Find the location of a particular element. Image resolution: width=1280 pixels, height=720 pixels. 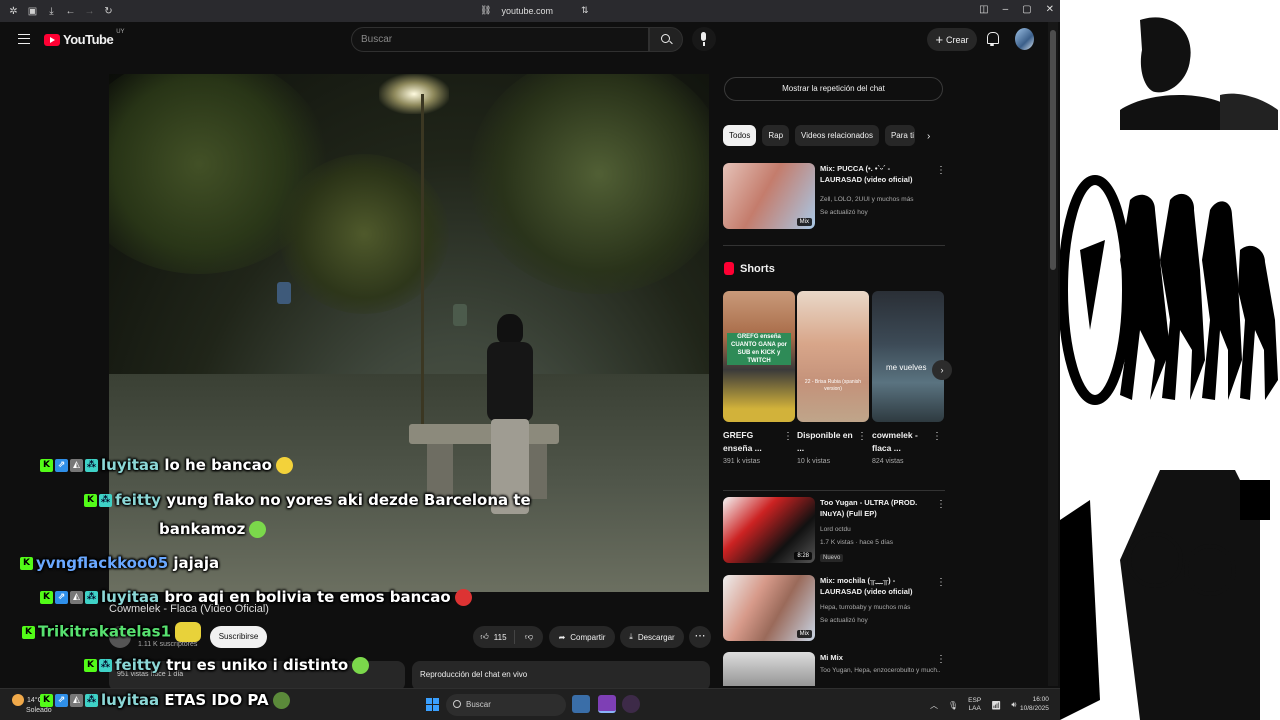

back-icon: ← is located at coordinates (70, 11).